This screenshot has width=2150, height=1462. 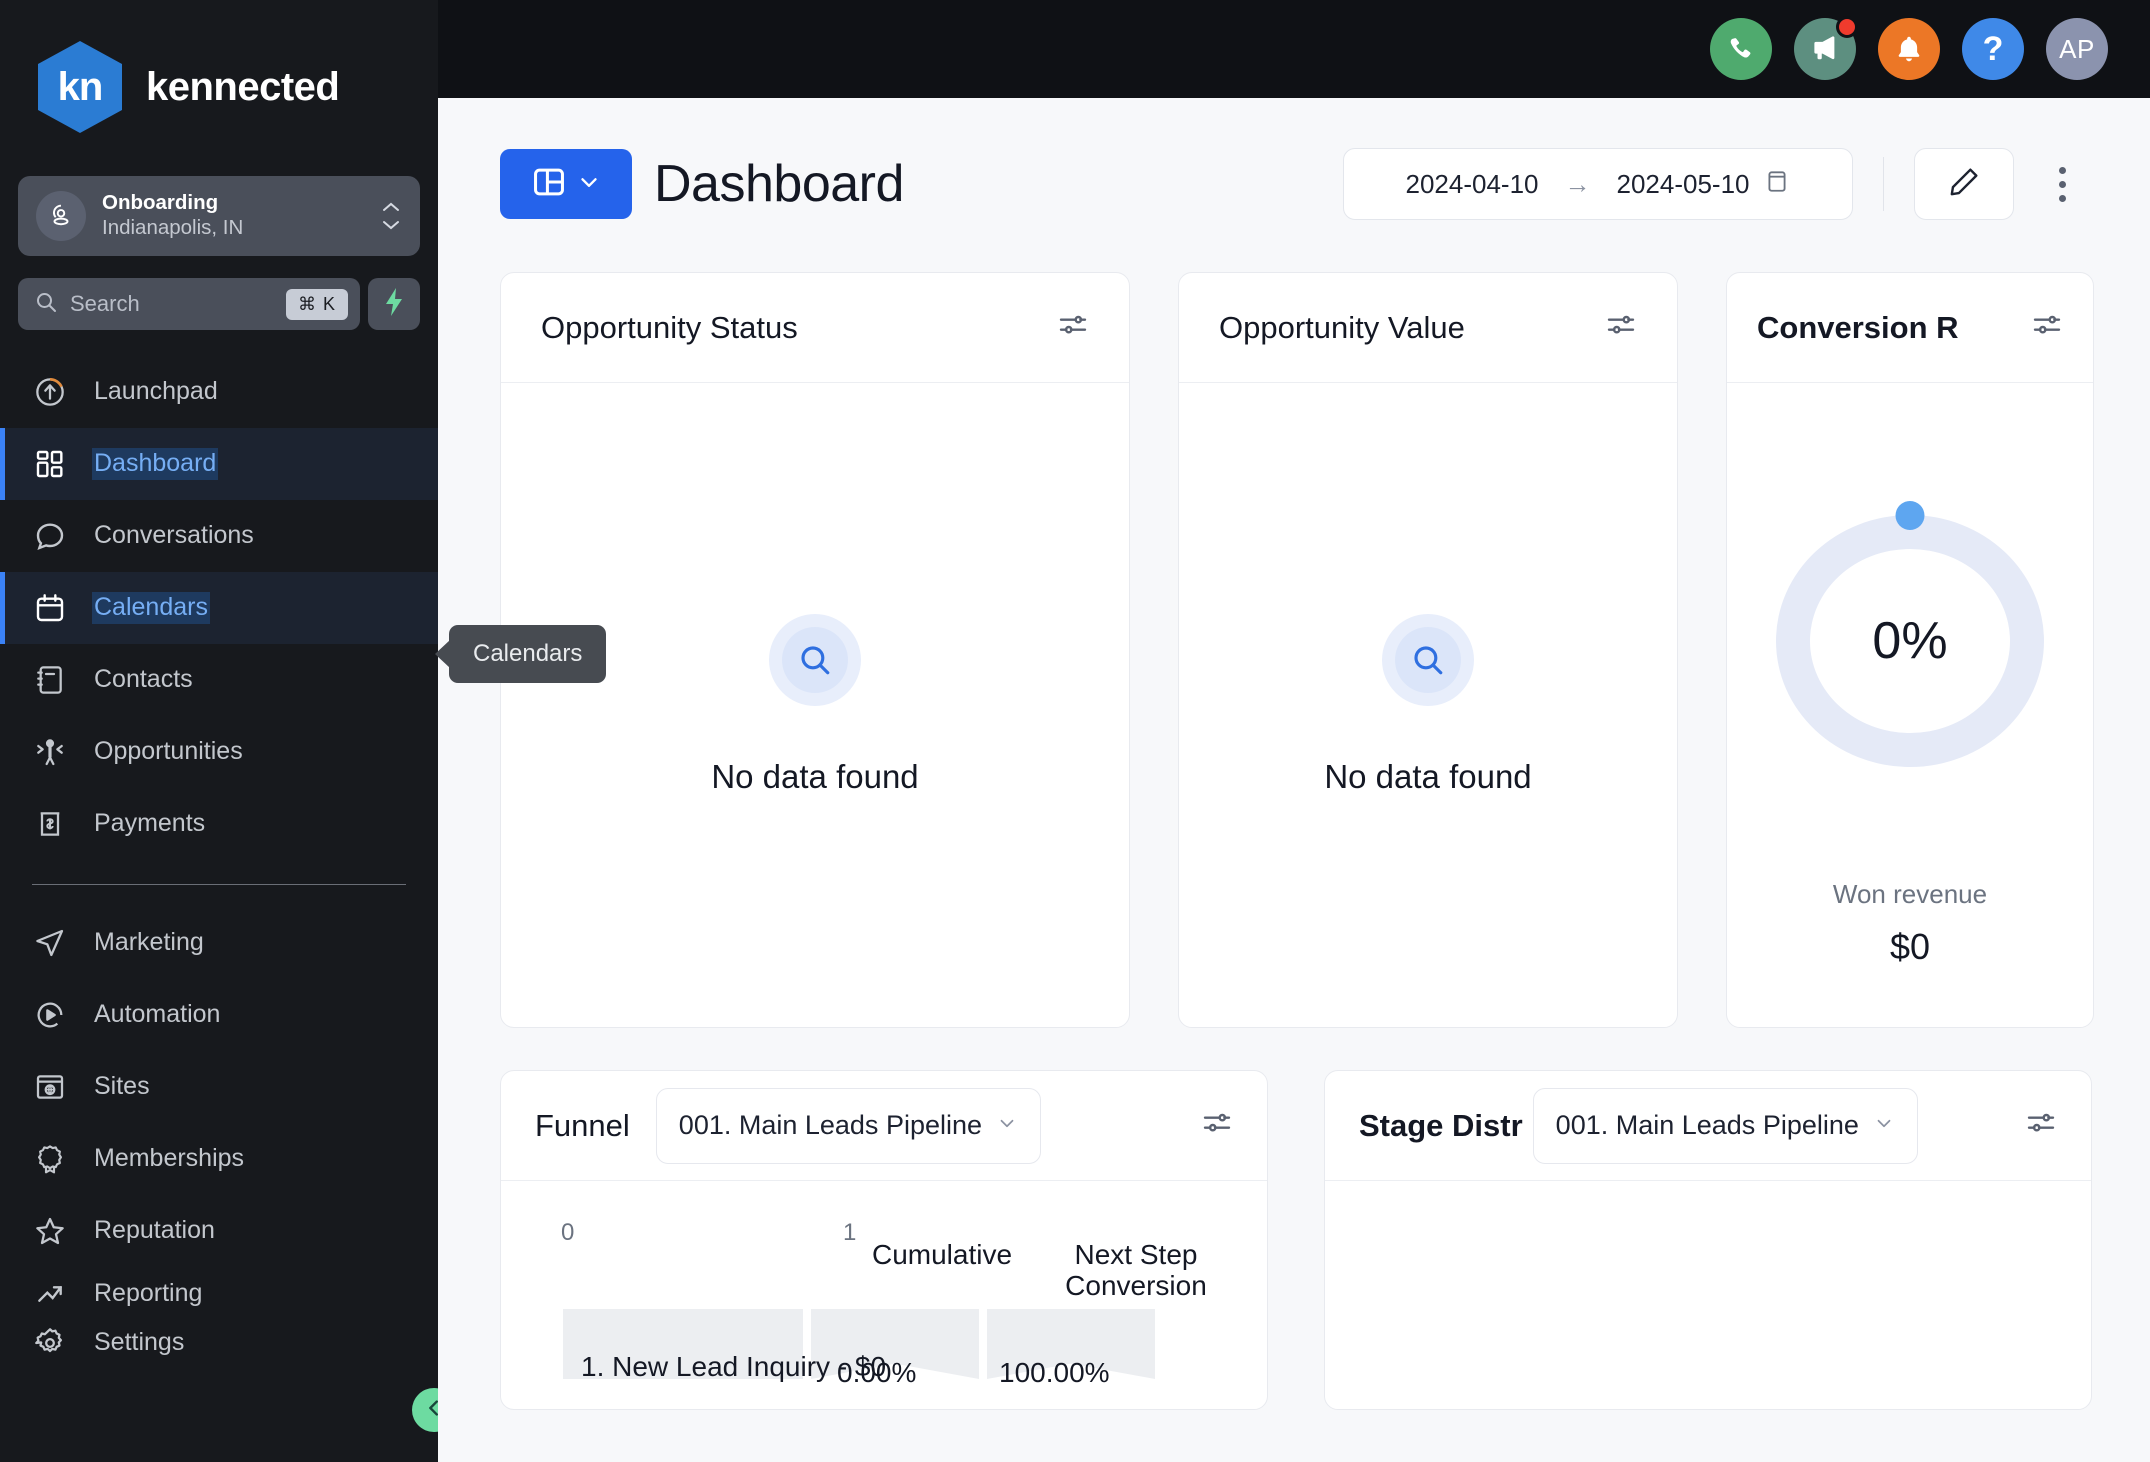 What do you see at coordinates (1428, 705) in the screenshot?
I see `card-empty-state: No data found` at bounding box center [1428, 705].